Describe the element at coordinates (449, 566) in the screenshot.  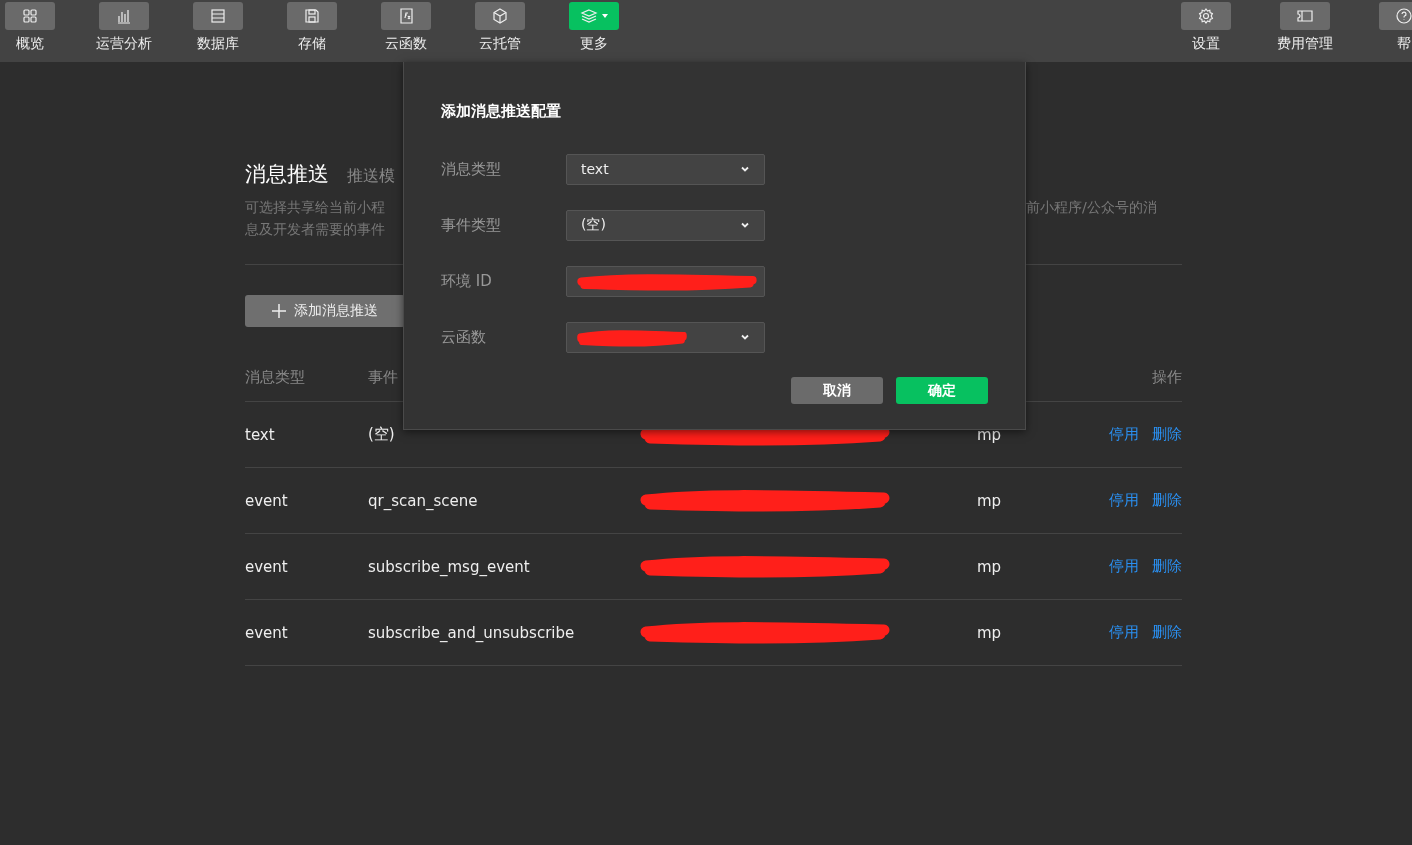
I see `table-cell-text: subscribe_msg_event` at that location.